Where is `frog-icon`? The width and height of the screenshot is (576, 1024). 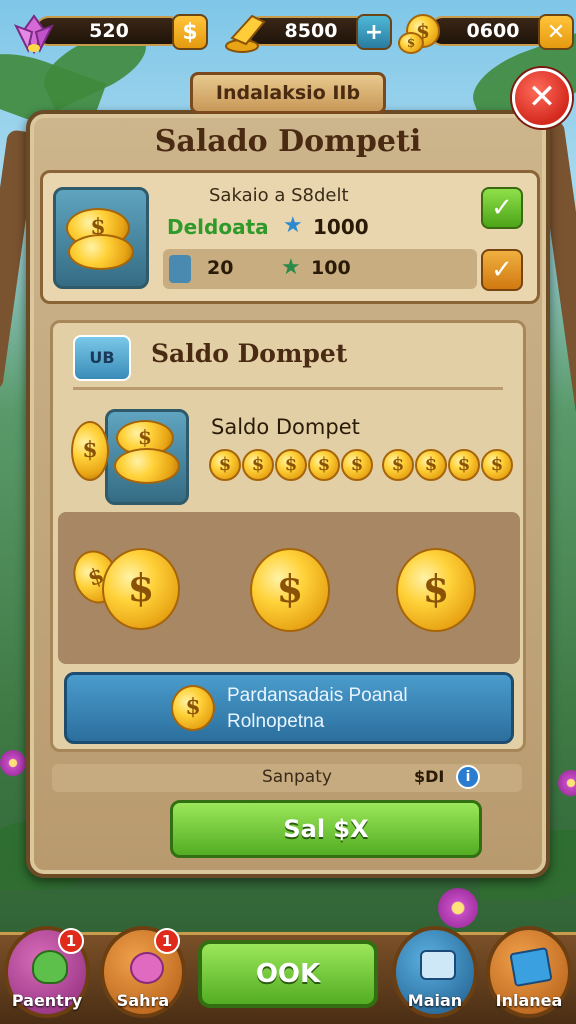 frog-icon is located at coordinates (50, 967).